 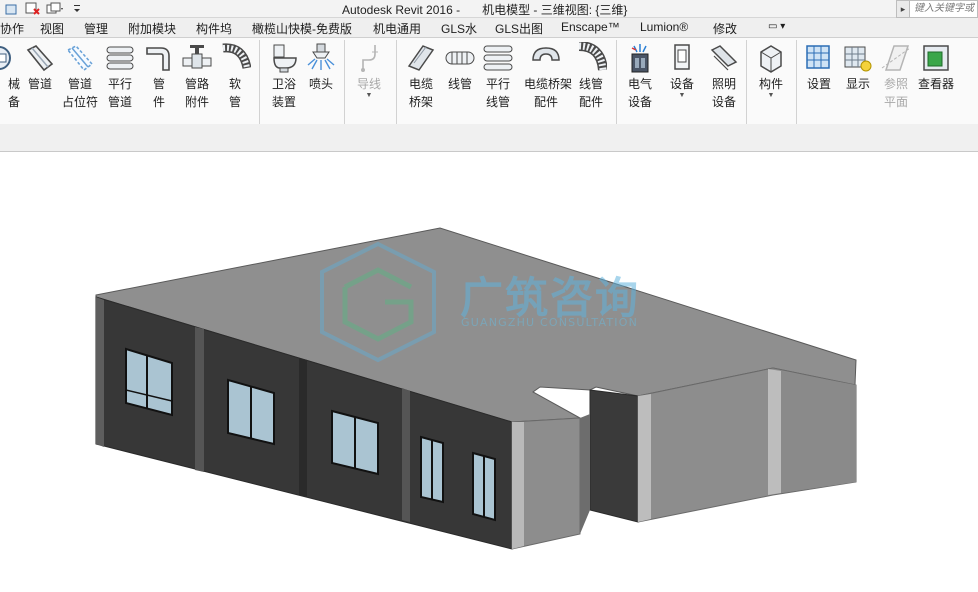 What do you see at coordinates (321, 56) in the screenshot?
I see `sprinkler-icon` at bounding box center [321, 56].